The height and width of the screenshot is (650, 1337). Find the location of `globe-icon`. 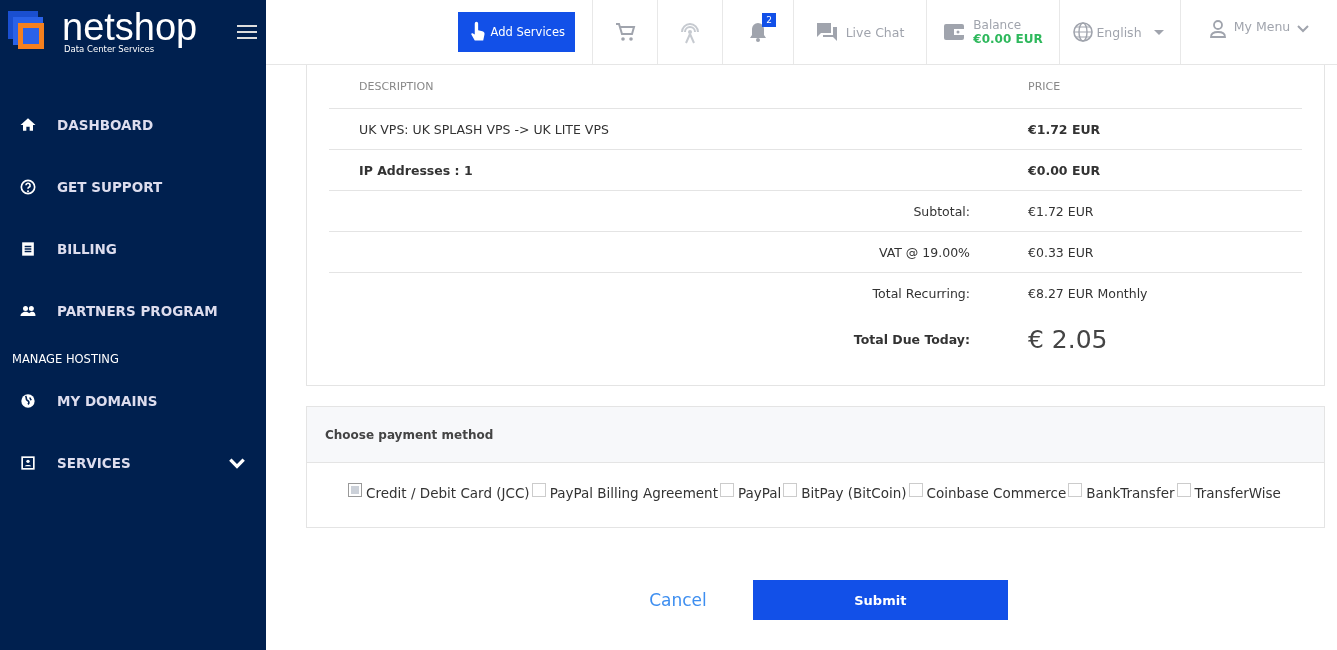

globe-icon is located at coordinates (1083, 32).